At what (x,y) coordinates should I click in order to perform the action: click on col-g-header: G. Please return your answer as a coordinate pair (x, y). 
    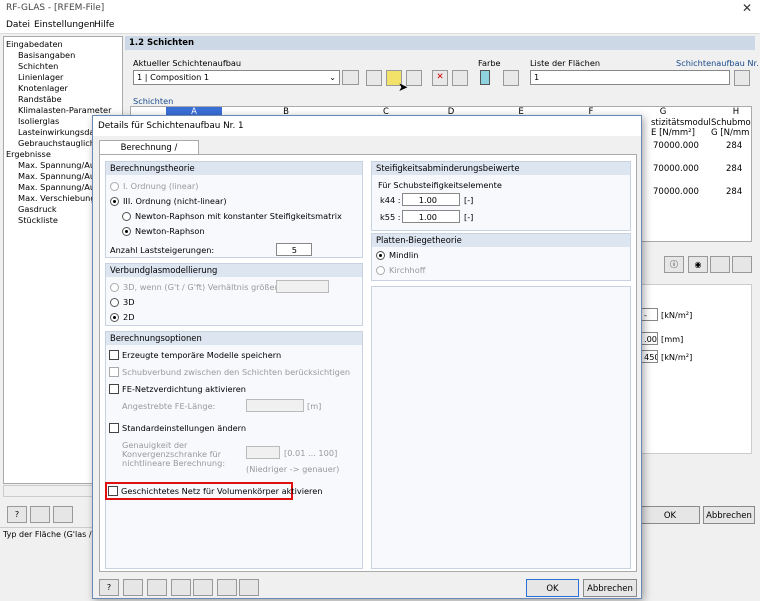
    Looking at the image, I should click on (663, 112).